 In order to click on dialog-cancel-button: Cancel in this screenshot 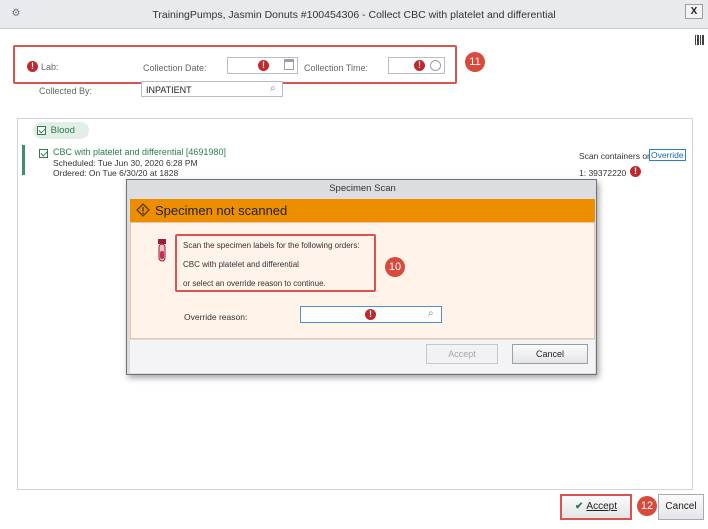, I will do `click(550, 354)`.